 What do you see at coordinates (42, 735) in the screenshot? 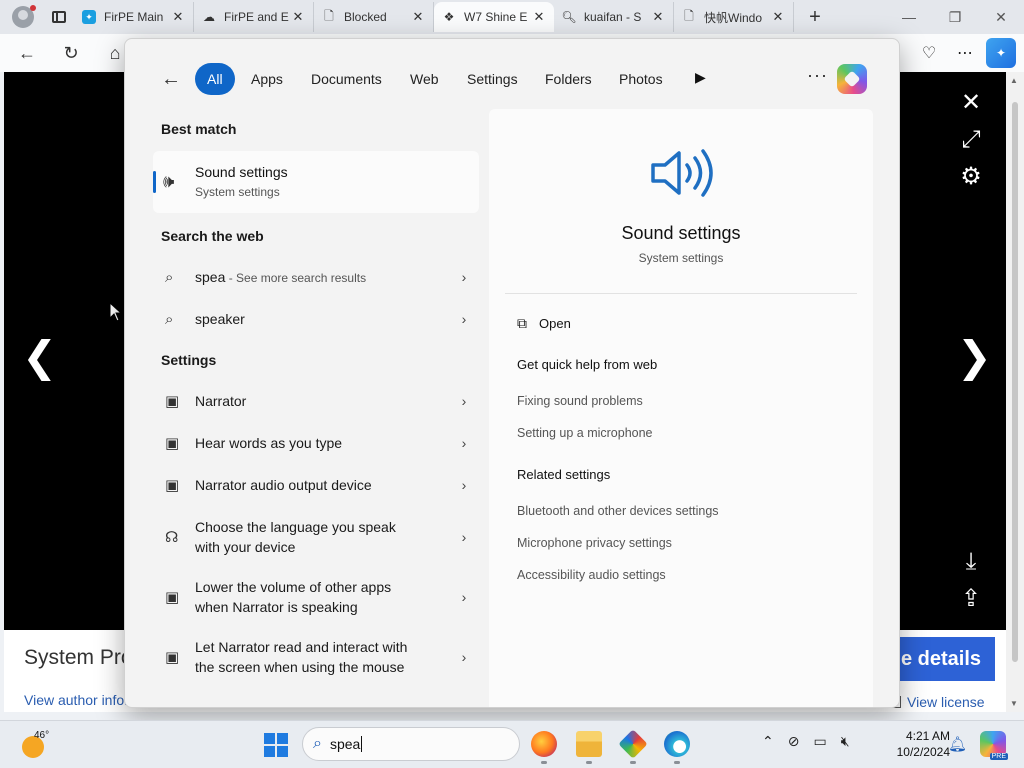
I see `weather-temp: 46°` at bounding box center [42, 735].